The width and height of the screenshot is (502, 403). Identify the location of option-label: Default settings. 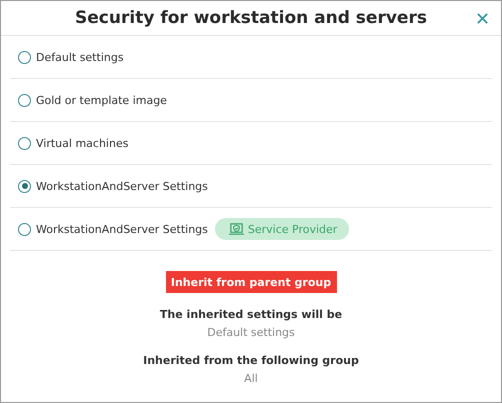
(80, 57).